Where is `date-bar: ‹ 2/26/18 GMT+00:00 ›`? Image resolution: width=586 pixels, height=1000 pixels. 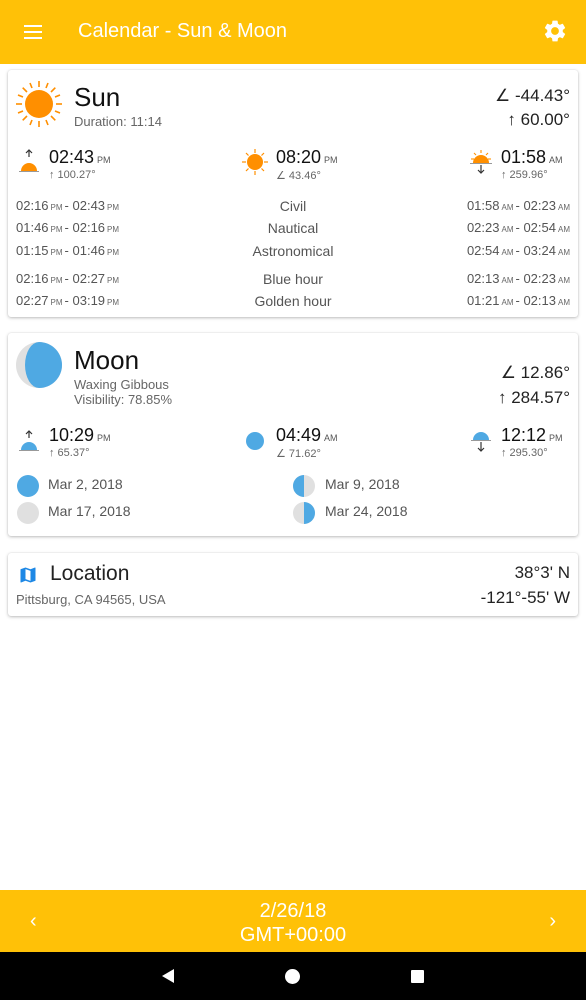
date-bar: ‹ 2/26/18 GMT+00:00 › is located at coordinates (293, 921).